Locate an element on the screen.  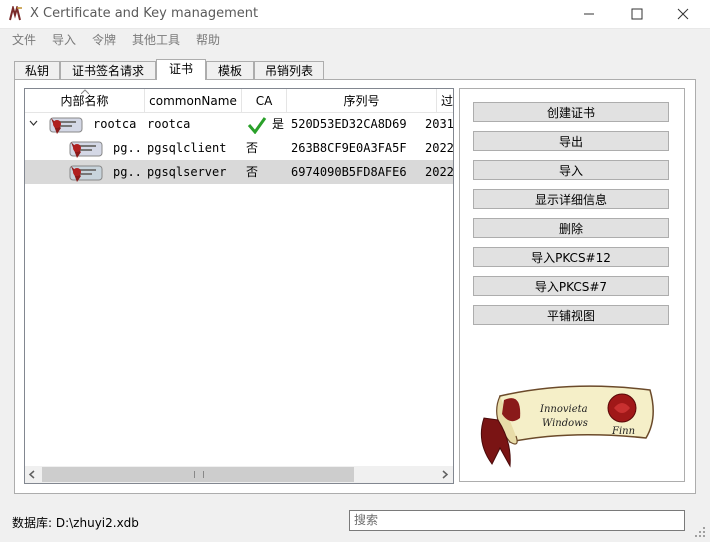
tab-private-keys: 私钥 is located at coordinates (37, 70).